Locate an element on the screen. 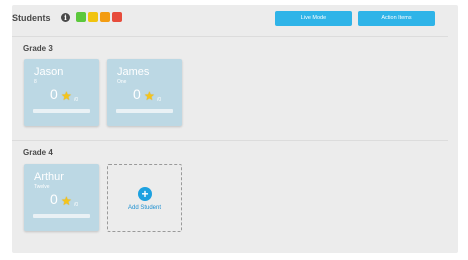  color-swatch-orange is located at coordinates (105, 17).